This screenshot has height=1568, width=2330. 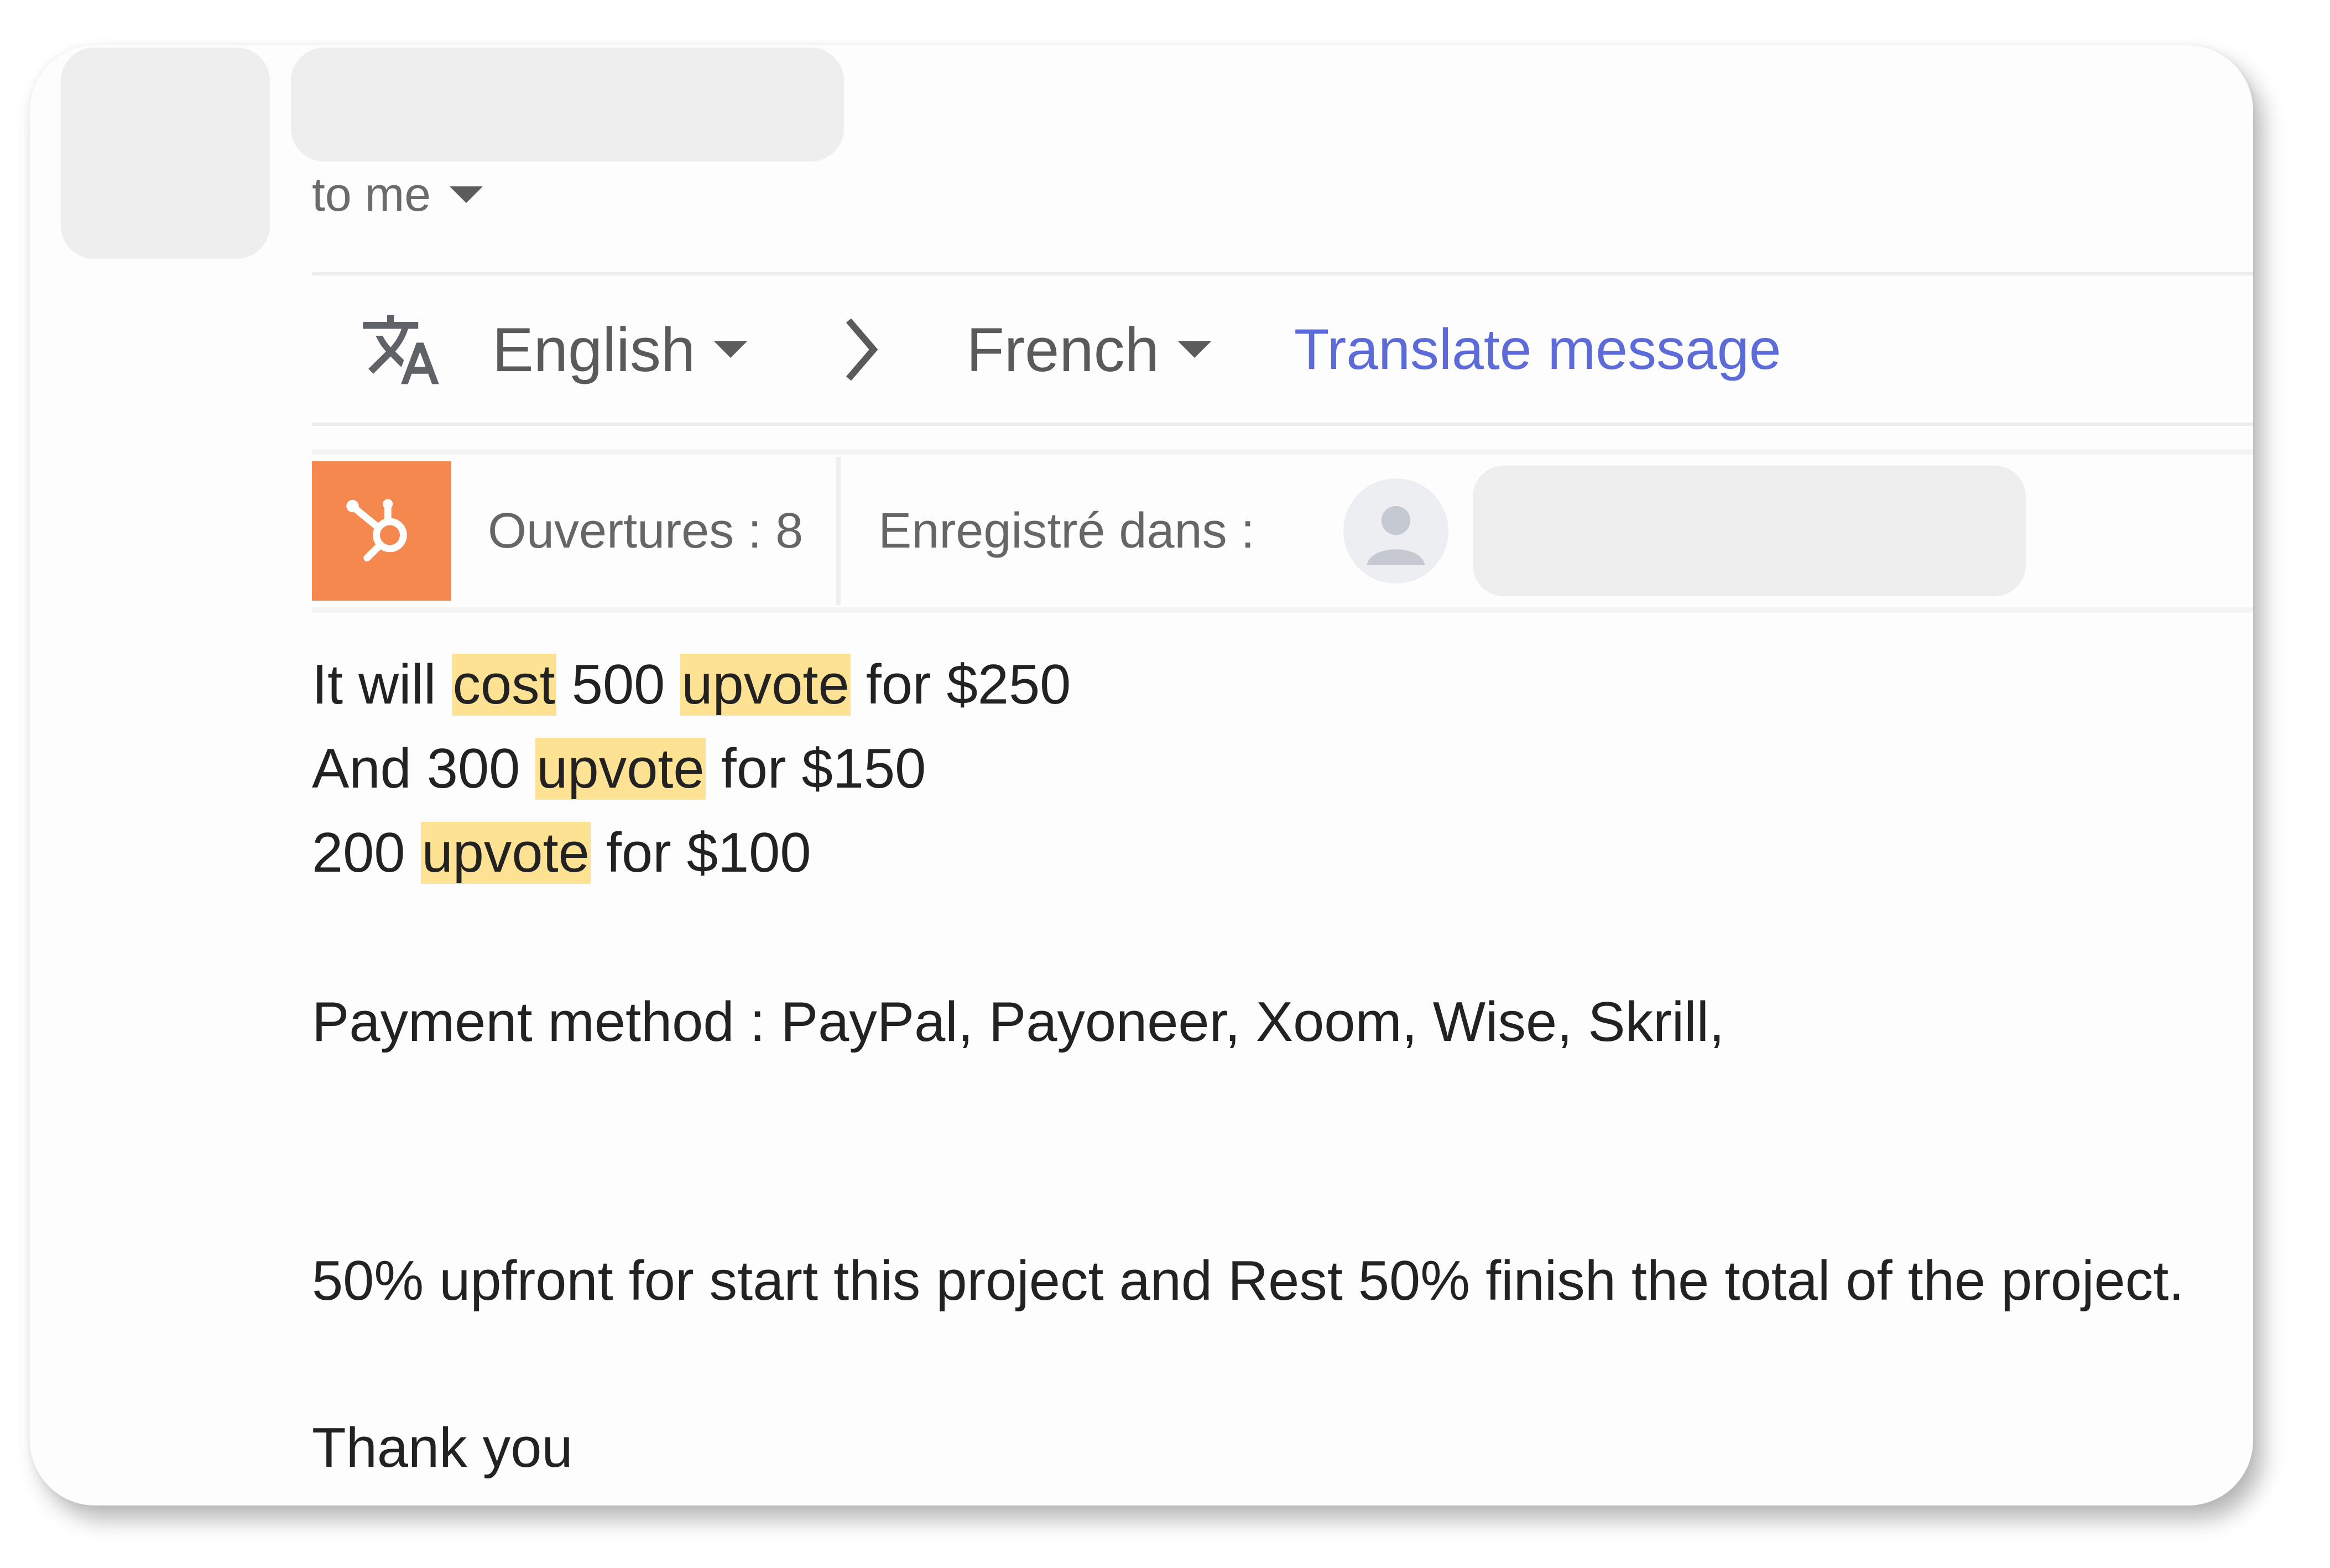 I want to click on highlighted-word: cost, so click(x=503, y=685).